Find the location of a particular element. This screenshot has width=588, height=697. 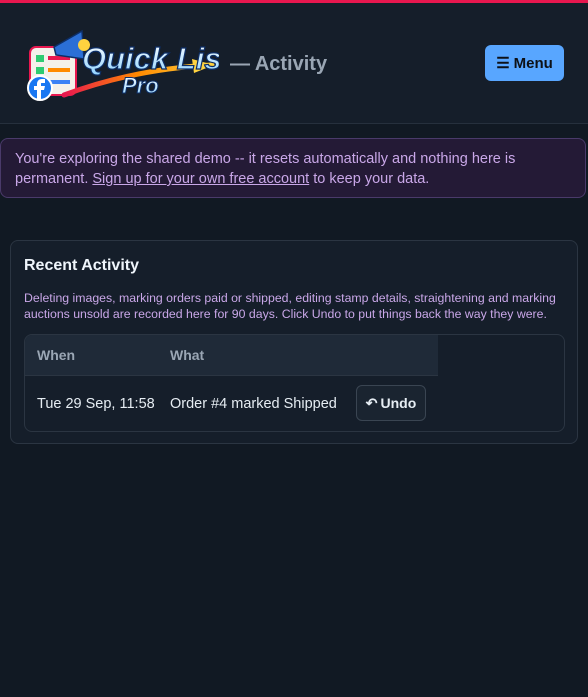

table-header: When What is located at coordinates (231, 355).